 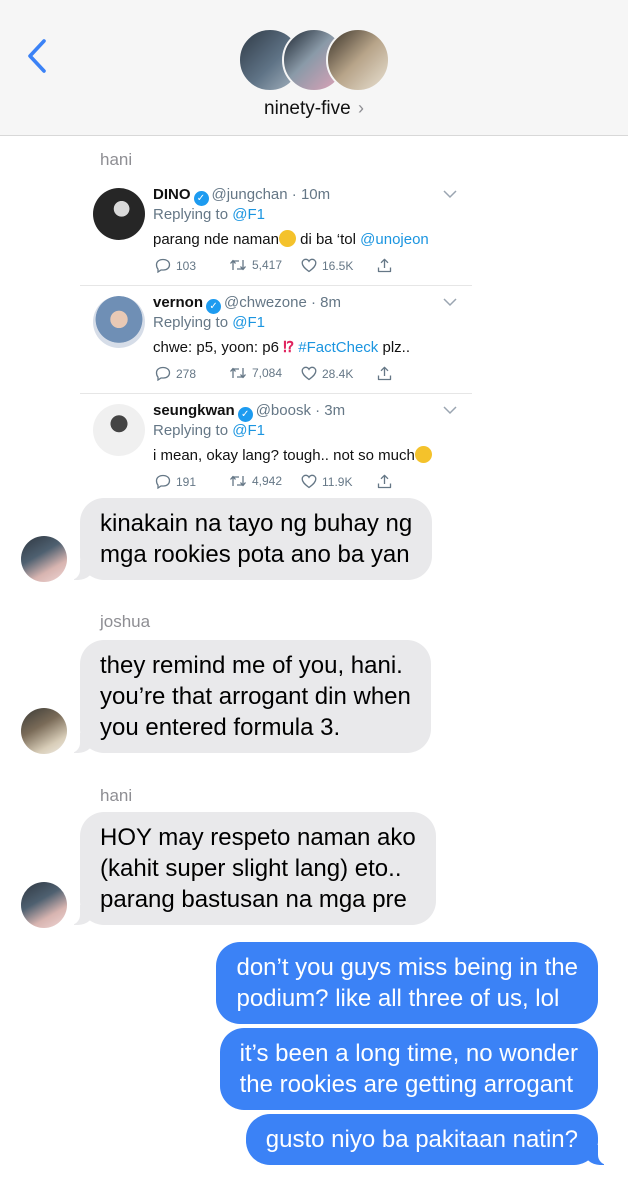 I want to click on group-name: ninety-five, so click(x=307, y=108).